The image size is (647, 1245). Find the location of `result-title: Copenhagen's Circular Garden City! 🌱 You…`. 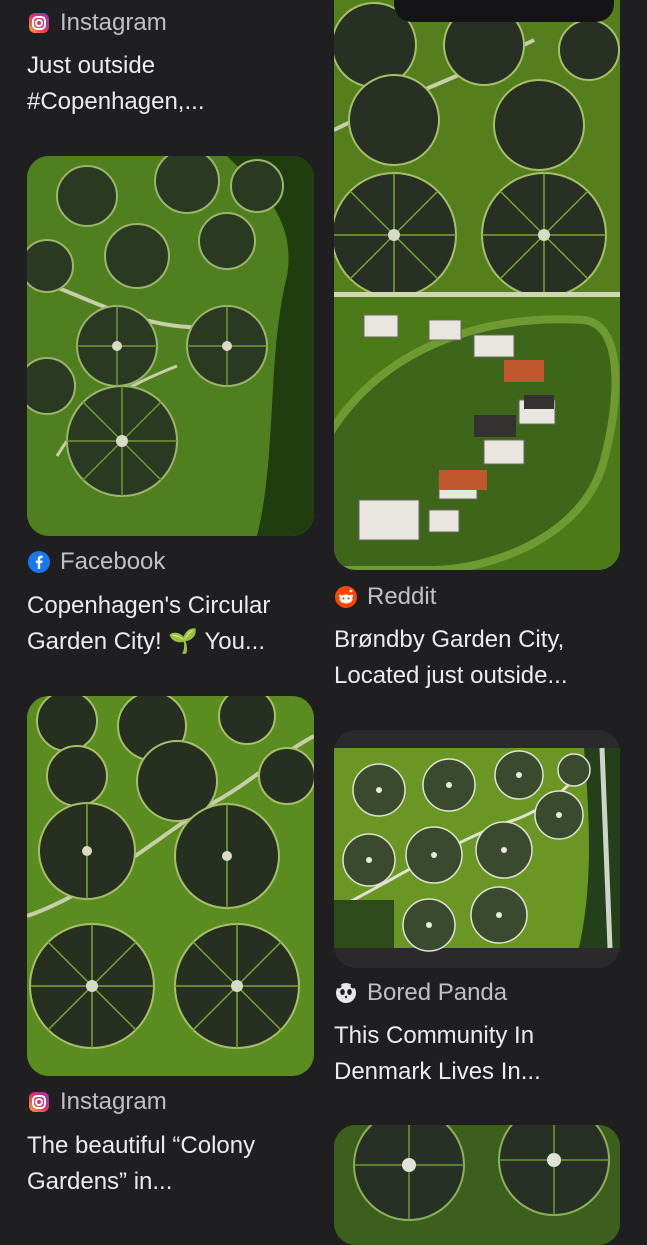

result-title: Copenhagen's Circular Garden City! 🌱 You… is located at coordinates (175, 624).